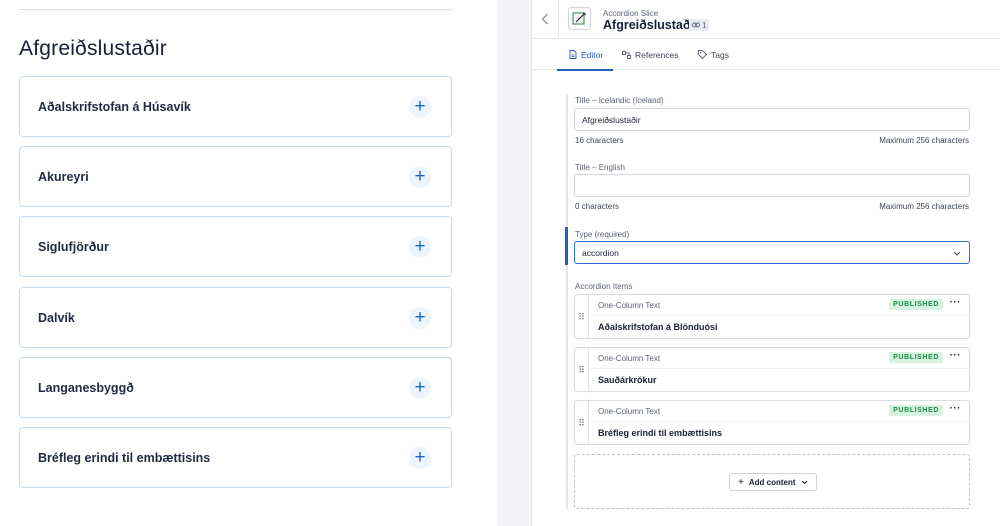 This screenshot has height=526, width=1000. What do you see at coordinates (600, 167) in the screenshot?
I see `field-label: Title – English` at bounding box center [600, 167].